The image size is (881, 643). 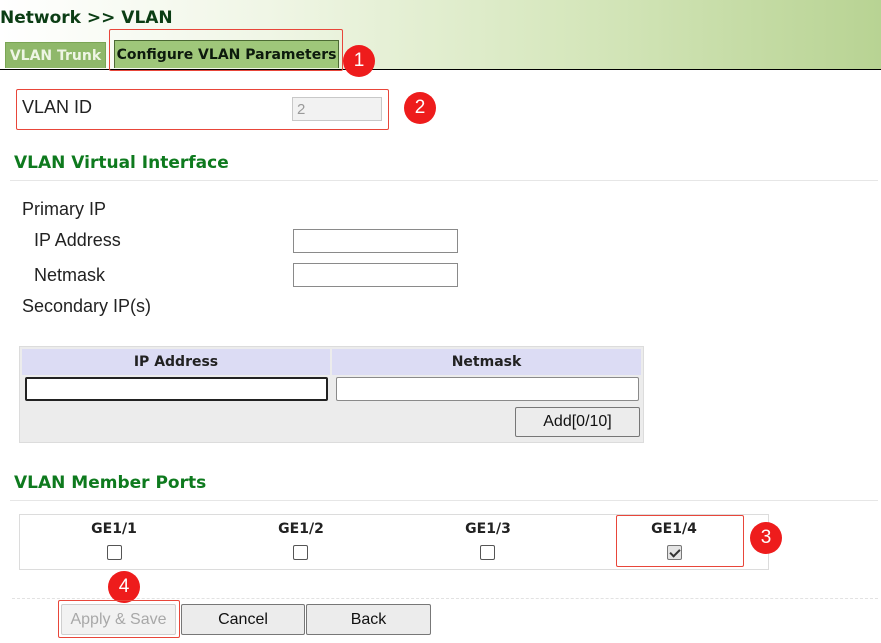 What do you see at coordinates (57, 107) in the screenshot?
I see `vlan-id-label: VLAN ID` at bounding box center [57, 107].